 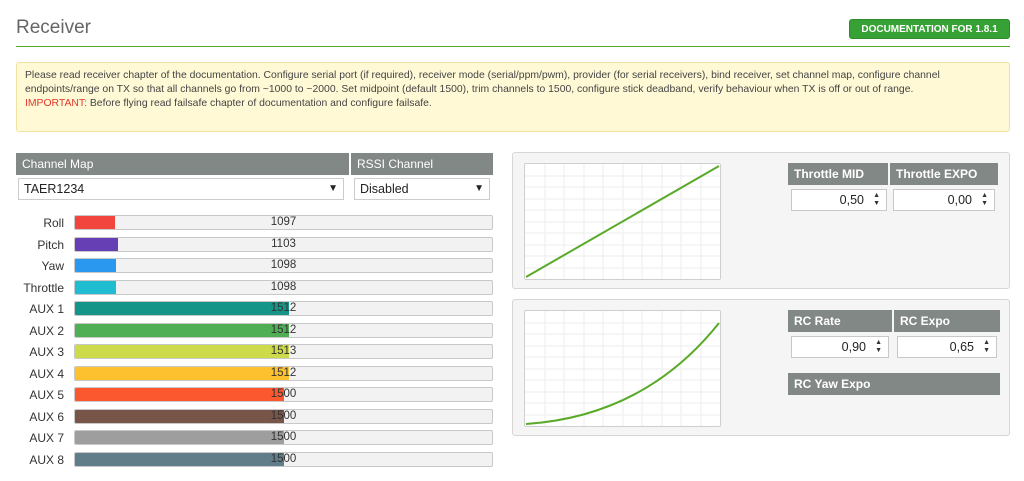 What do you see at coordinates (422, 189) in the screenshot?
I see `rssi-channel-select: Disabled ▼` at bounding box center [422, 189].